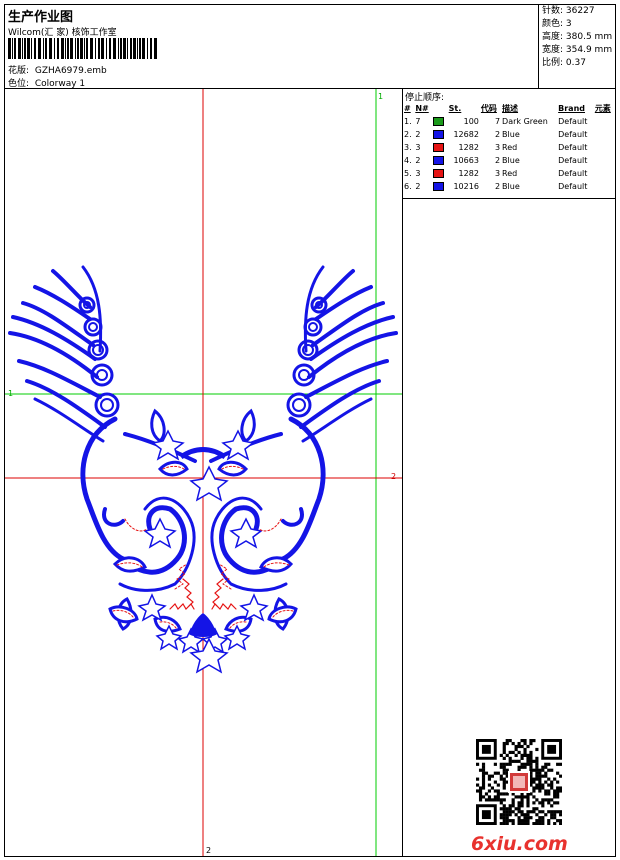  What do you see at coordinates (466, 186) in the screenshot?
I see `row-stitches: 10216` at bounding box center [466, 186].